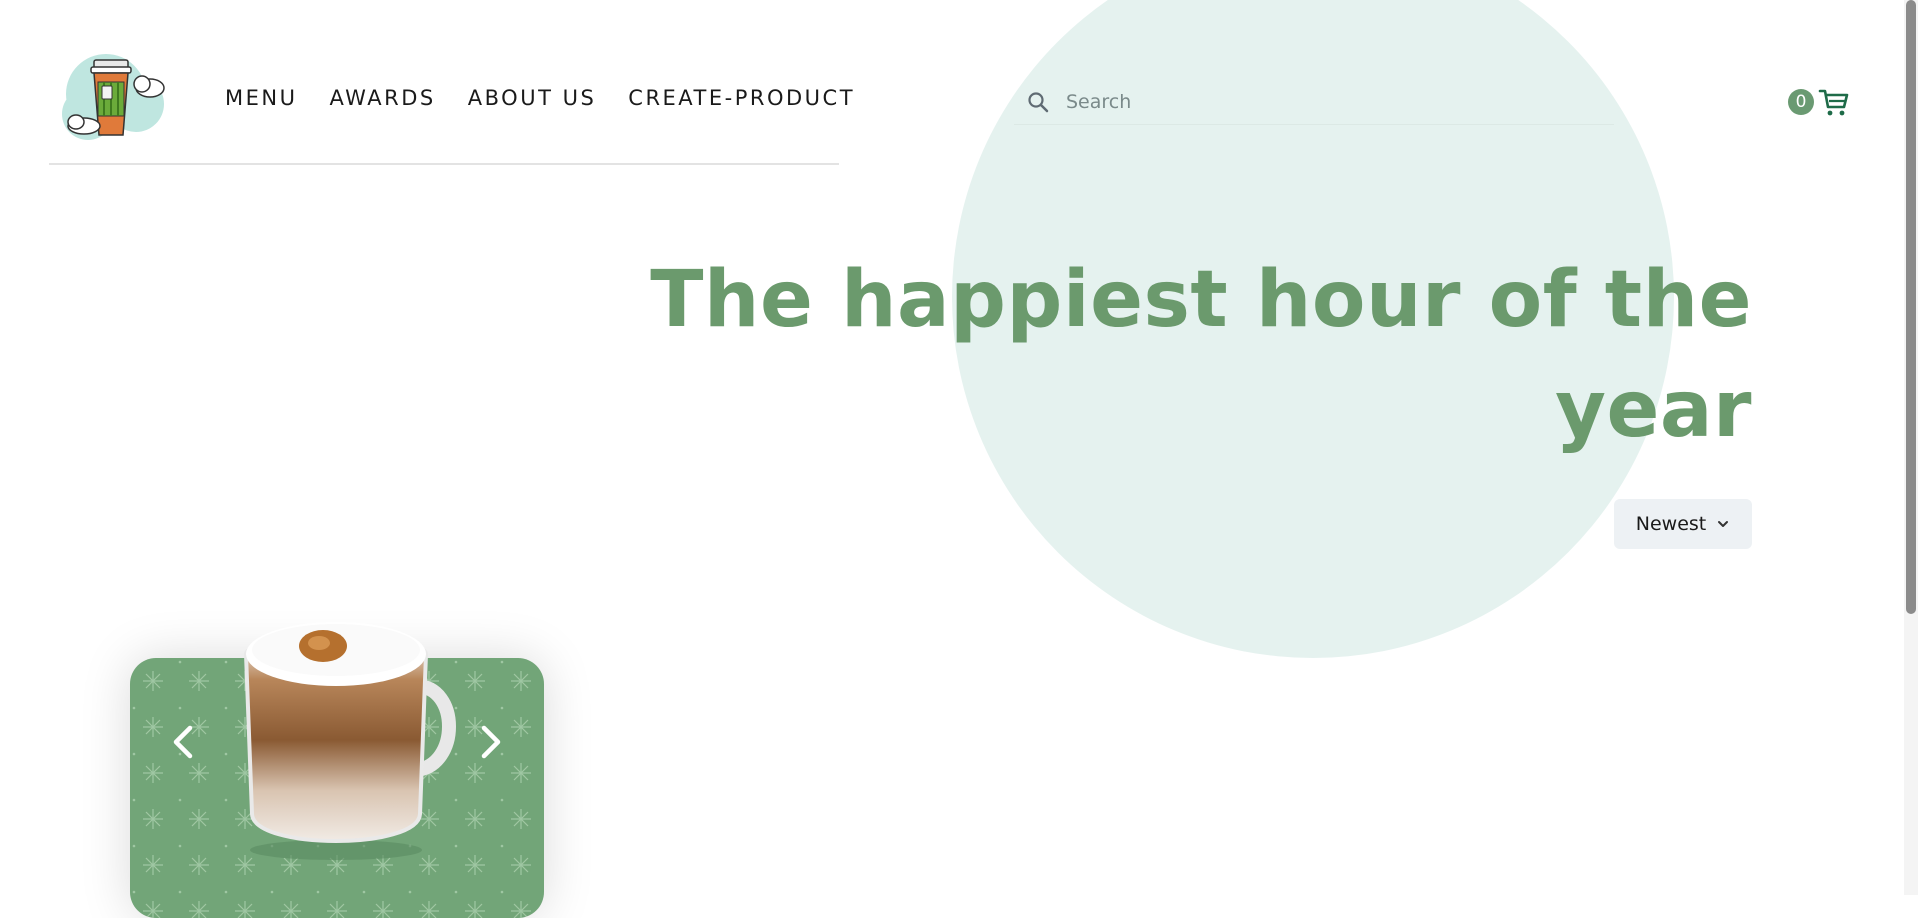 The image size is (1918, 918). What do you see at coordinates (1326, 102) in the screenshot?
I see `search-input` at bounding box center [1326, 102].